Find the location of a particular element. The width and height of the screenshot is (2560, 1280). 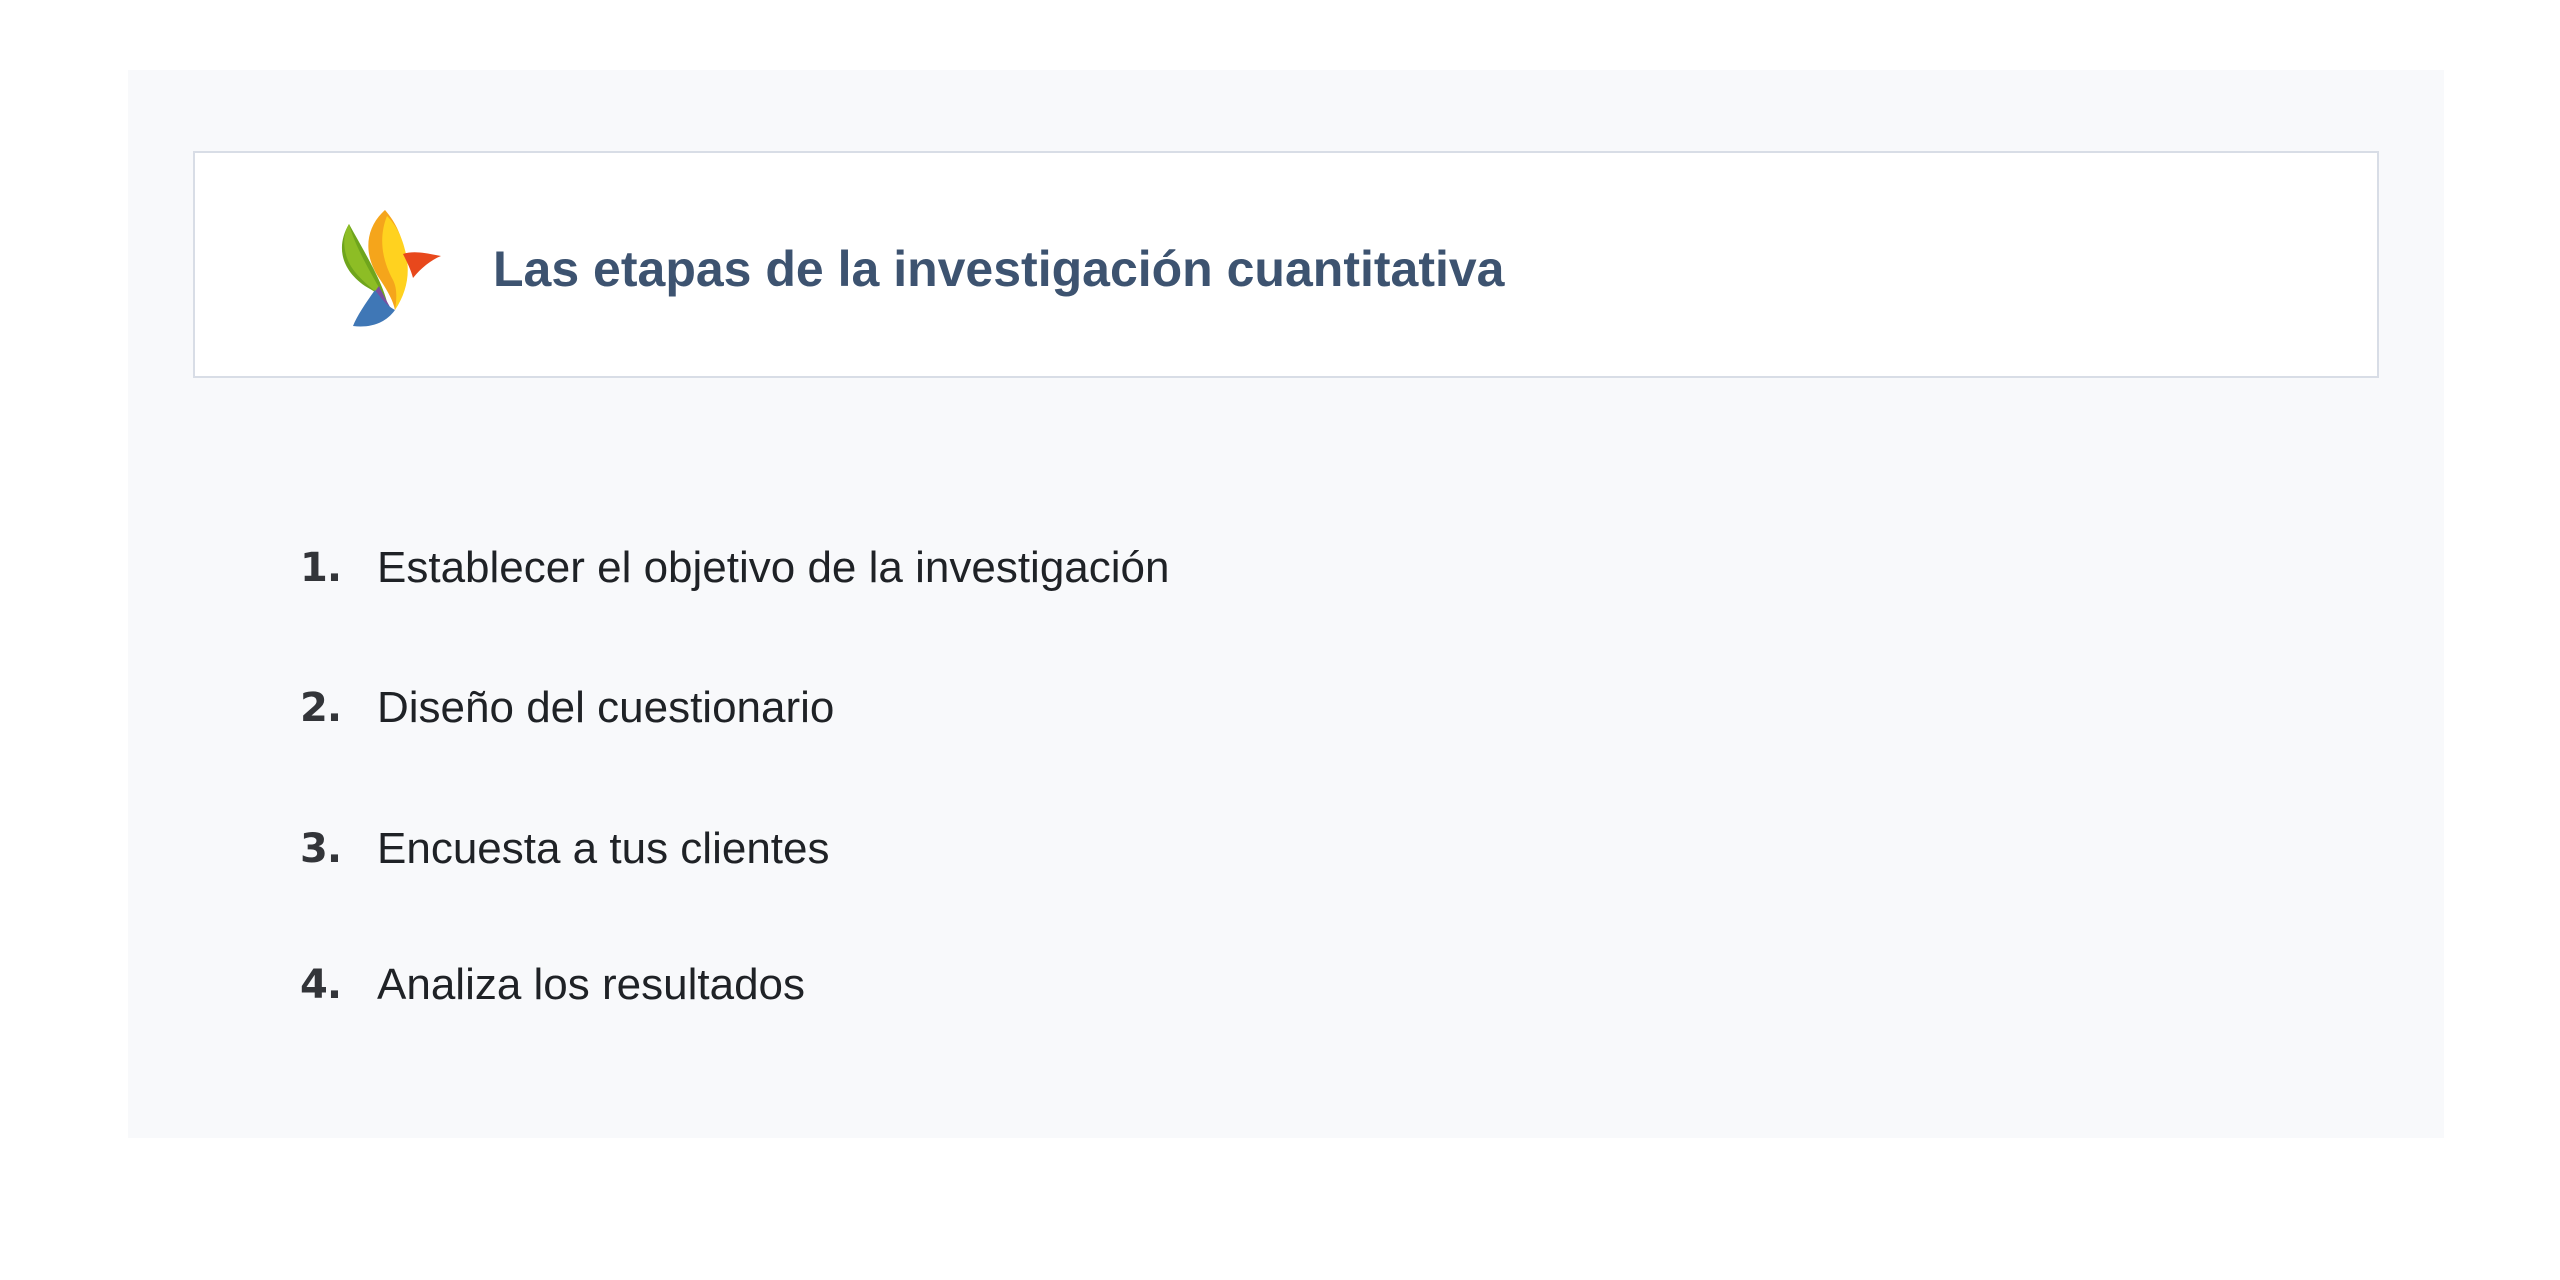

step-text: Encuesta a tus clientes is located at coordinates (603, 848).